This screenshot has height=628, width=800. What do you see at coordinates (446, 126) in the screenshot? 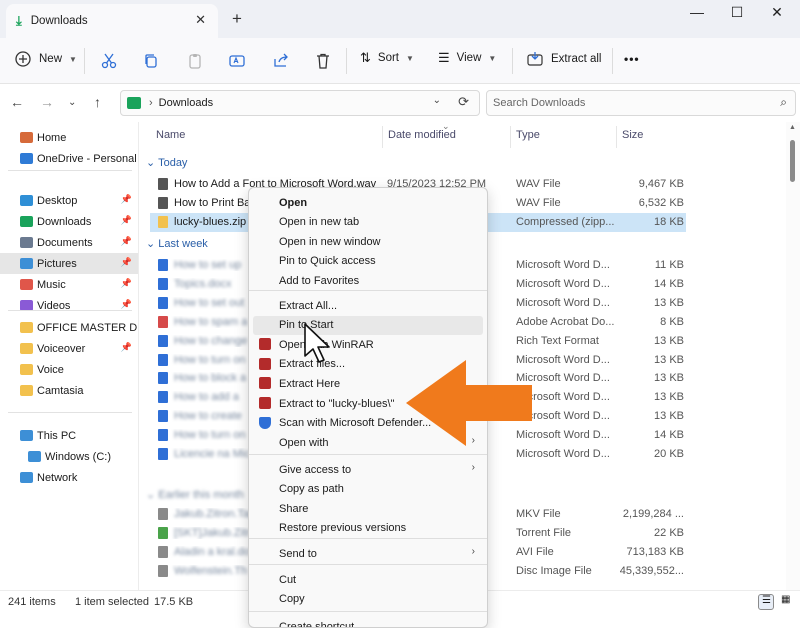
I see `sort-indicator-icon: ⌄` at bounding box center [446, 126].